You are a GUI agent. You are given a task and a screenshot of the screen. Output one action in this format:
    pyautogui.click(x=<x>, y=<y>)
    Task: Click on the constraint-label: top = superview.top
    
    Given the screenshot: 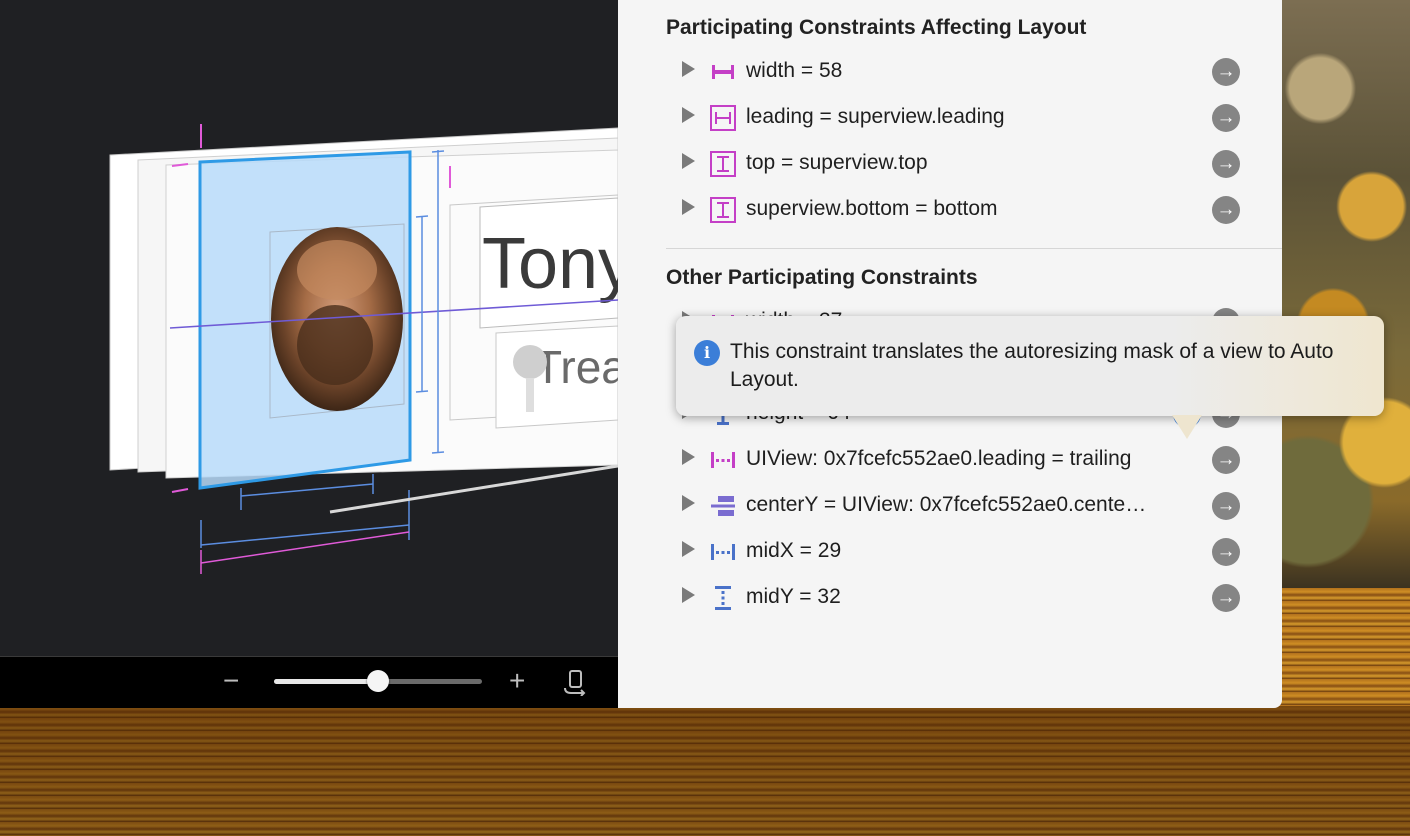 What is the action you would take?
    pyautogui.click(x=837, y=162)
    